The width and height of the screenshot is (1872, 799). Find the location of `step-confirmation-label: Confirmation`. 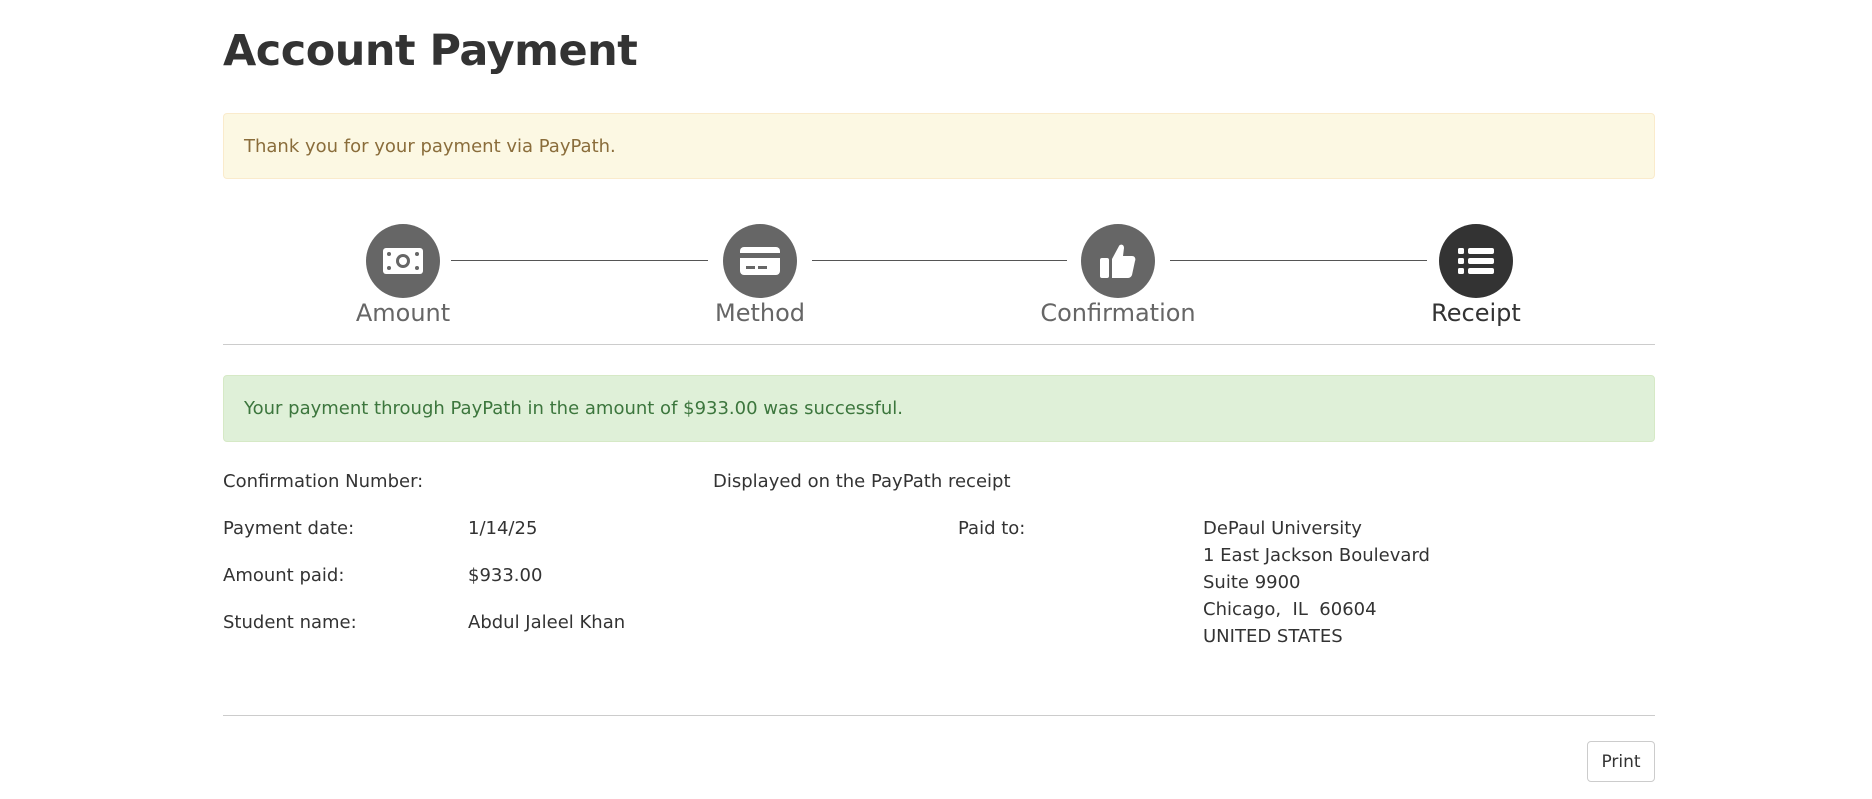

step-confirmation-label: Confirmation is located at coordinates (1118, 313).